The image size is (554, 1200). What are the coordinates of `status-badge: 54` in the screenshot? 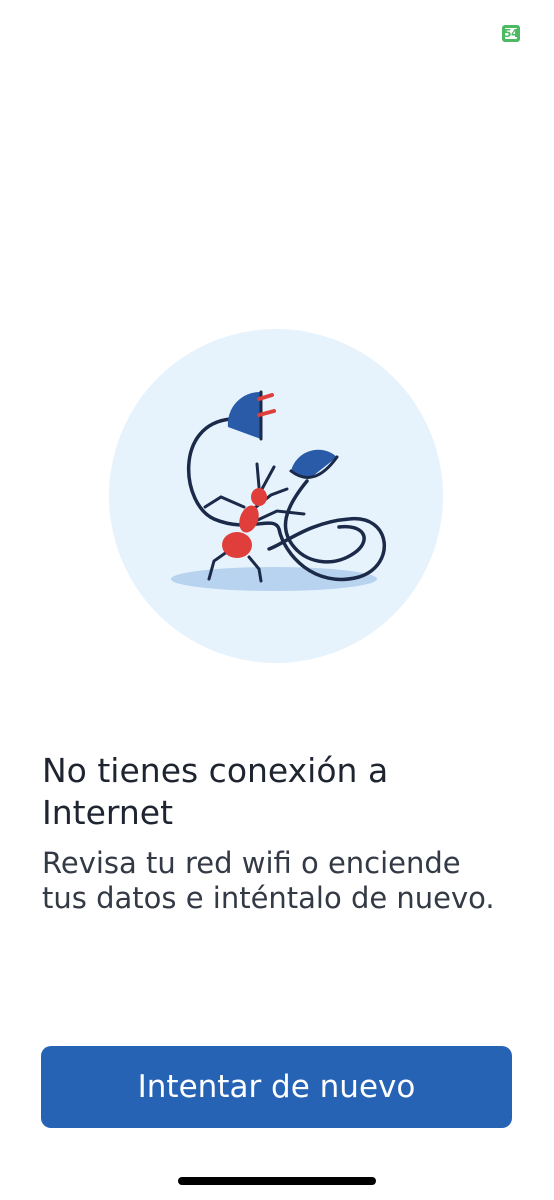 It's located at (511, 33).